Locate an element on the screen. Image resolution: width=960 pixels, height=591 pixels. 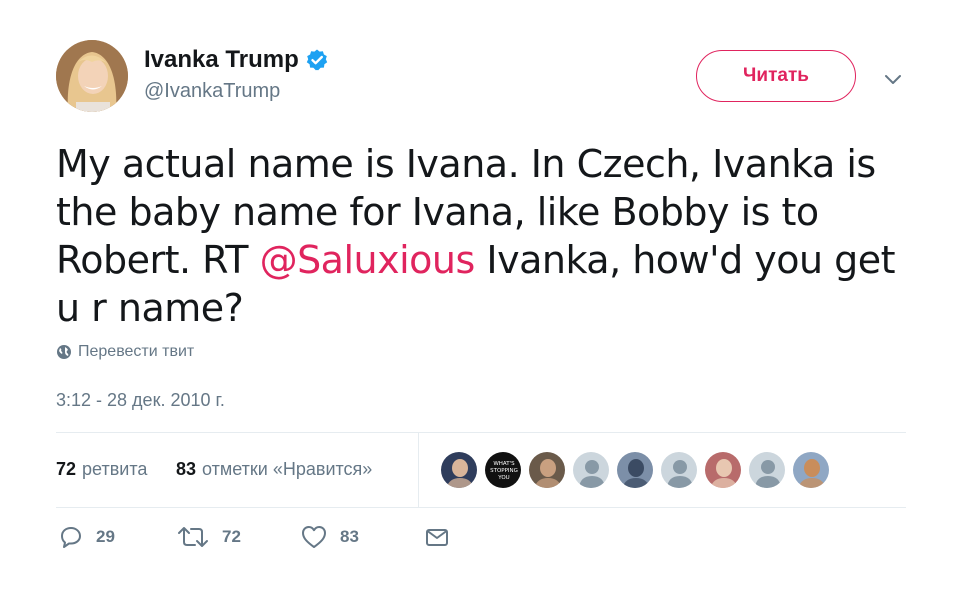
direct-message-button is located at coordinates (443, 537).